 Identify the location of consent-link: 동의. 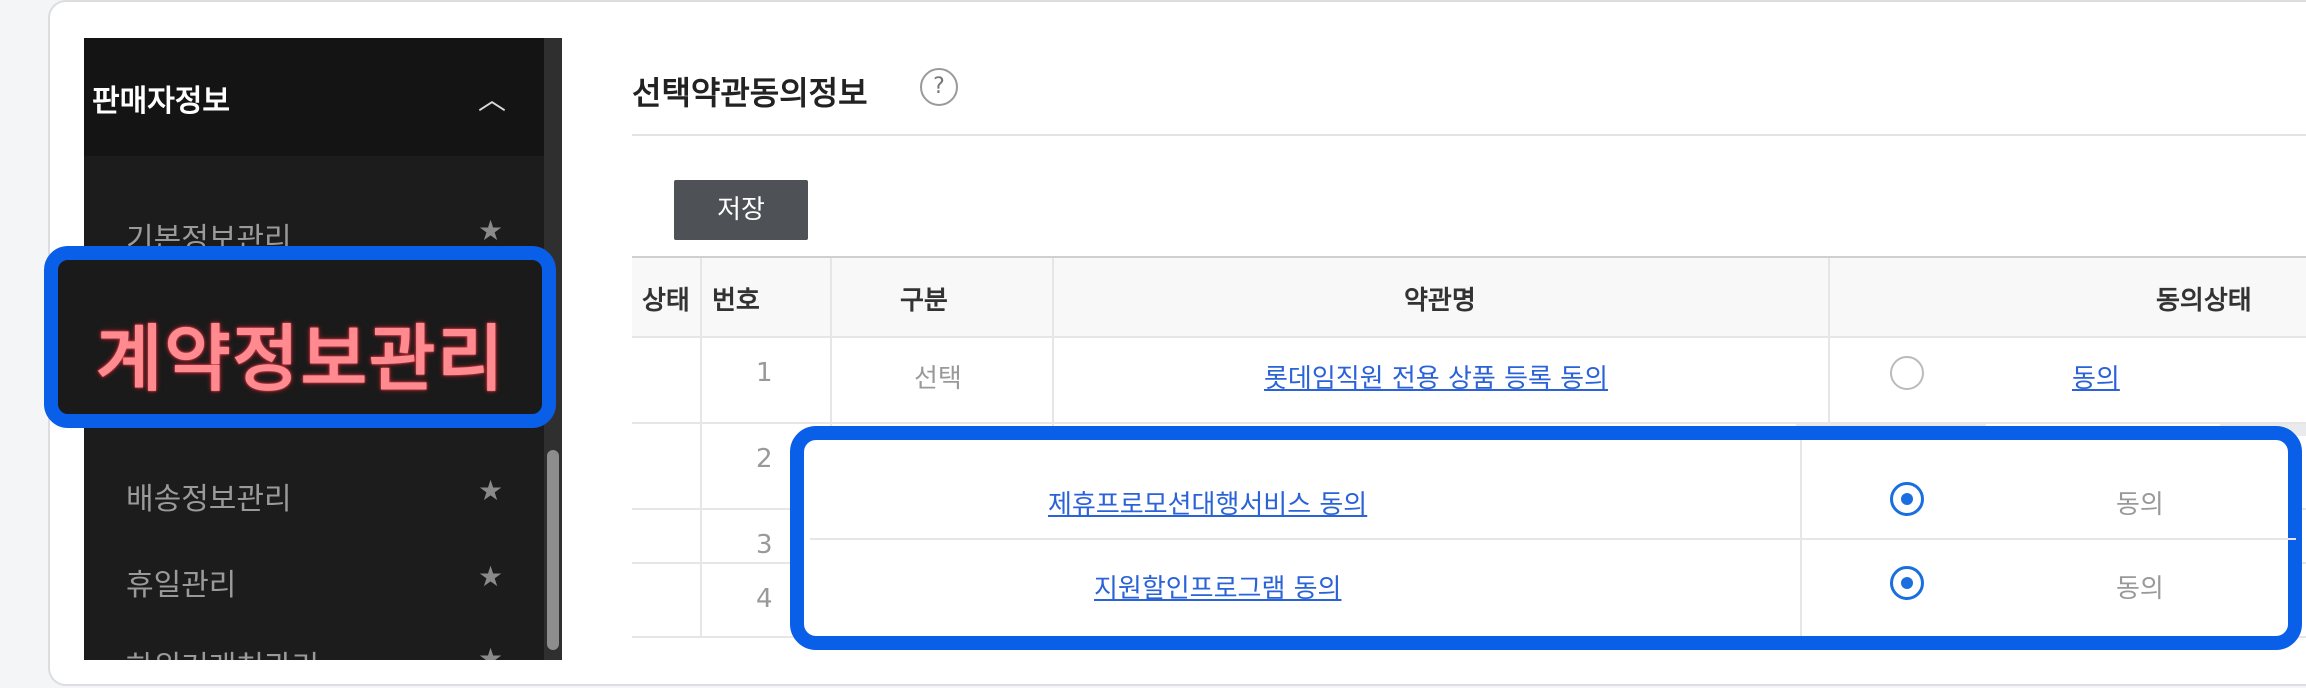
(2096, 376).